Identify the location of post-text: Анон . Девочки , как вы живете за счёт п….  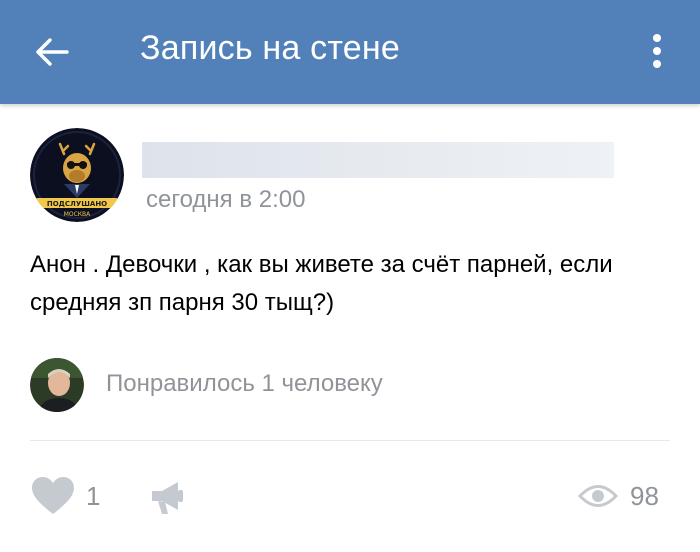
(321, 283).